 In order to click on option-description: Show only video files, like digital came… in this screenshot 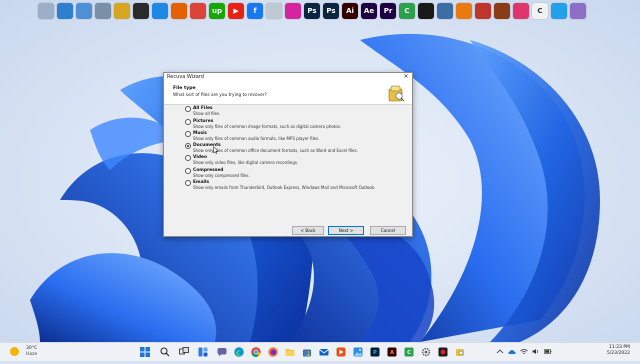, I will do `click(246, 162)`.